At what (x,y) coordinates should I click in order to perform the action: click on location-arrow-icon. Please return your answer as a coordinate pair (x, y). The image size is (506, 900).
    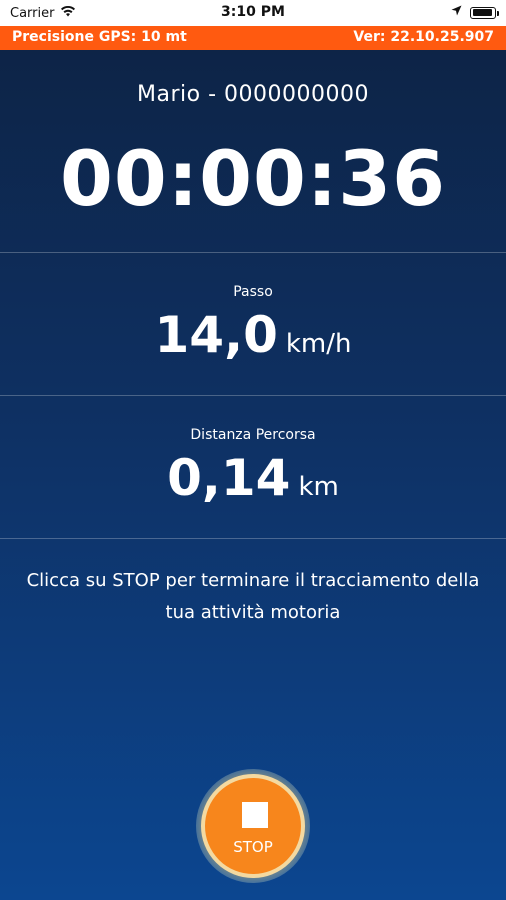
    Looking at the image, I should click on (456, 12).